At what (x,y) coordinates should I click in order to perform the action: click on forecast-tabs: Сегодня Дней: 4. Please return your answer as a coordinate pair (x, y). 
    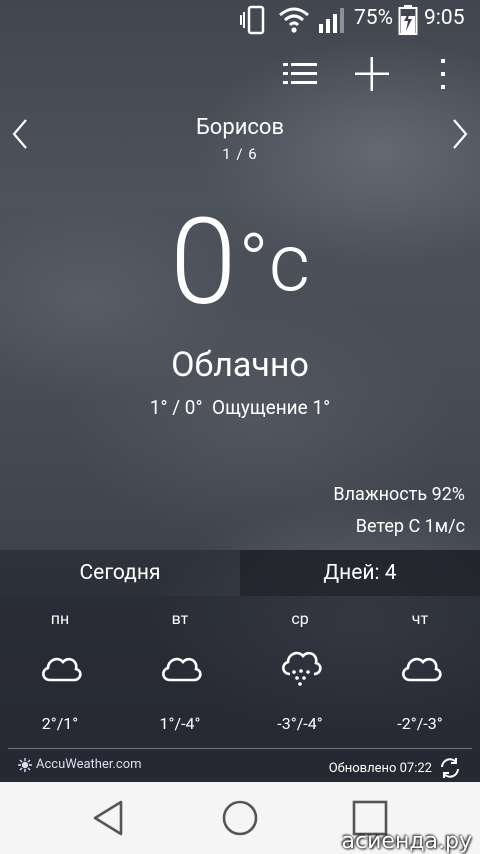
    Looking at the image, I should click on (240, 573).